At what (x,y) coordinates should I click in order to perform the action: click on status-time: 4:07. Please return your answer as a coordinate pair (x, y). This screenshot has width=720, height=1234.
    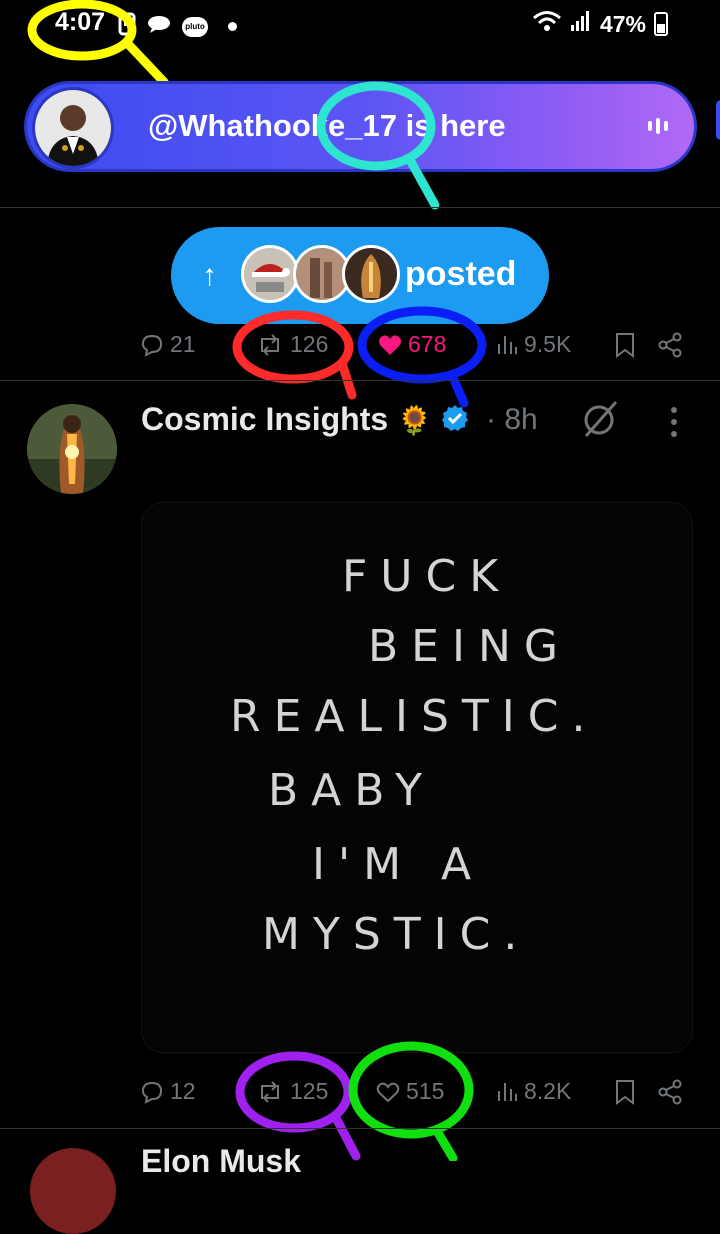
    Looking at the image, I should click on (80, 22).